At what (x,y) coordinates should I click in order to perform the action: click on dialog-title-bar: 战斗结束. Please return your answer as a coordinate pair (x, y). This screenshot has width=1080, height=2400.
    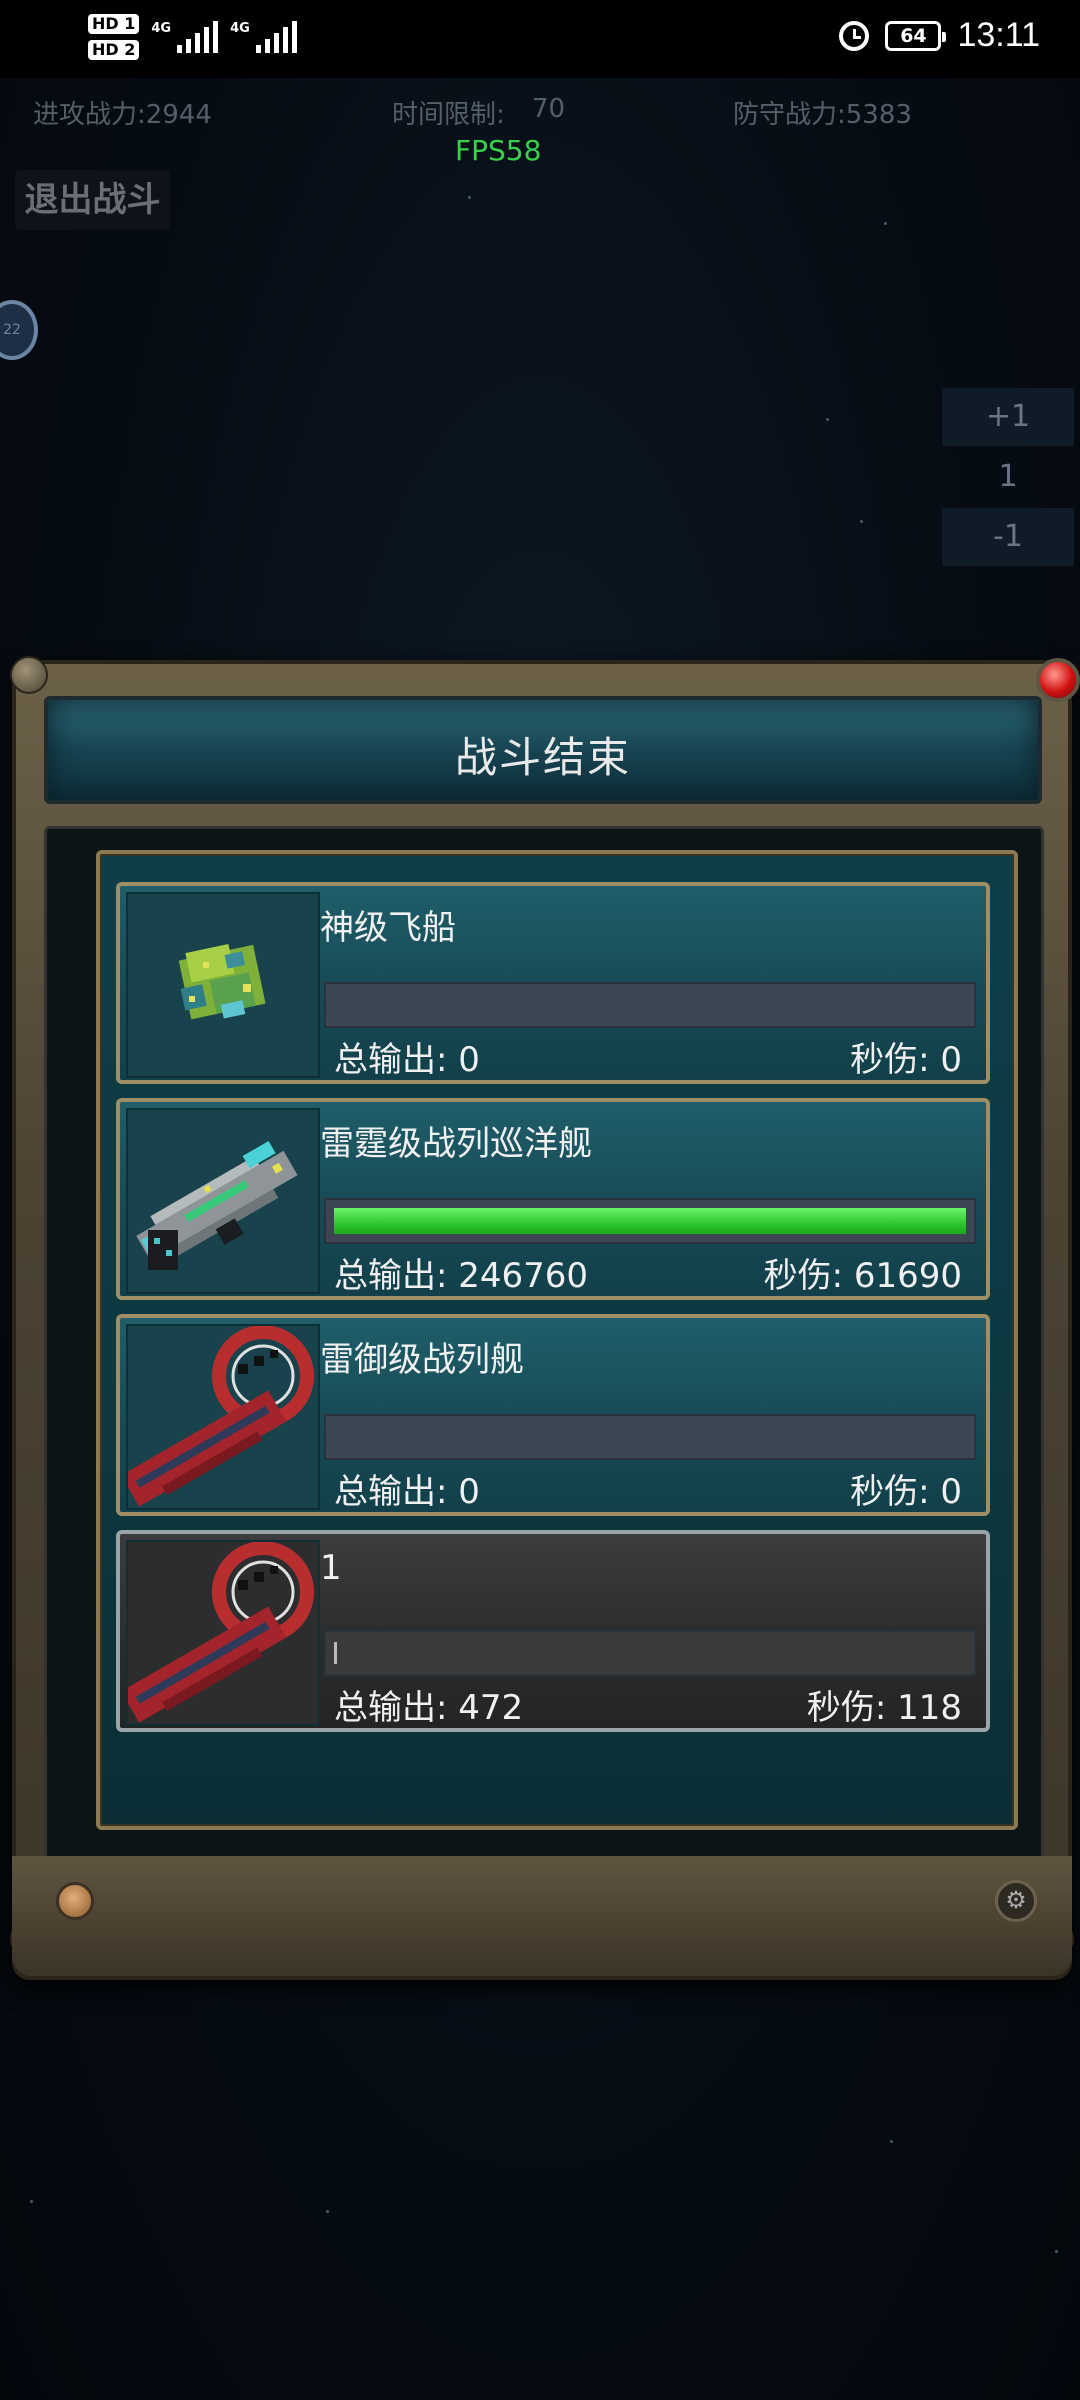
    Looking at the image, I should click on (543, 750).